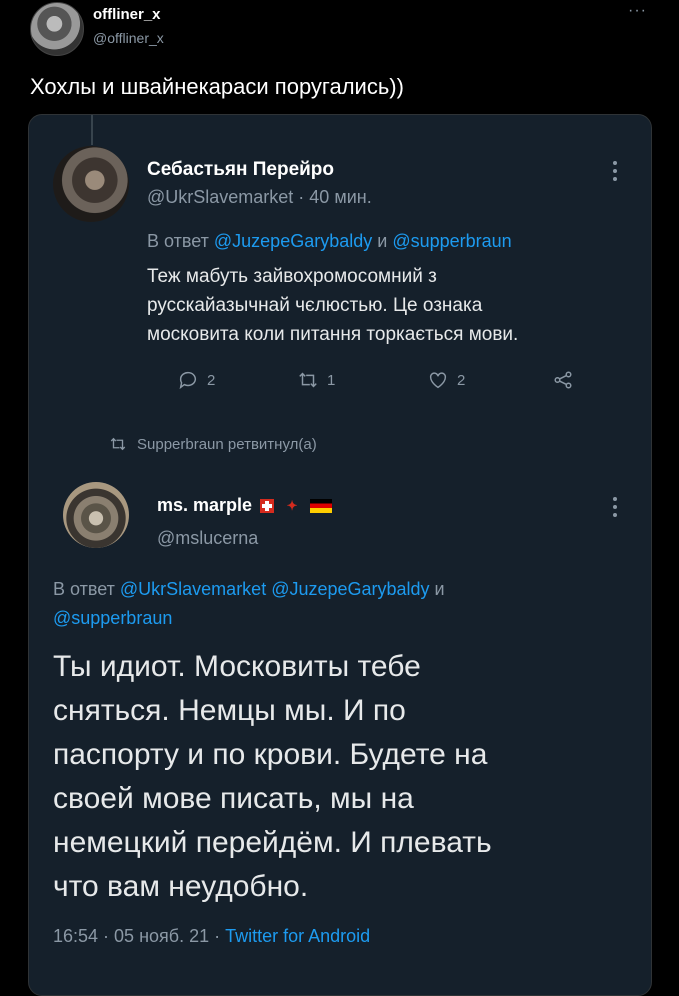 The width and height of the screenshot is (679, 996). I want to click on flag-switzerland-icon, so click(267, 505).